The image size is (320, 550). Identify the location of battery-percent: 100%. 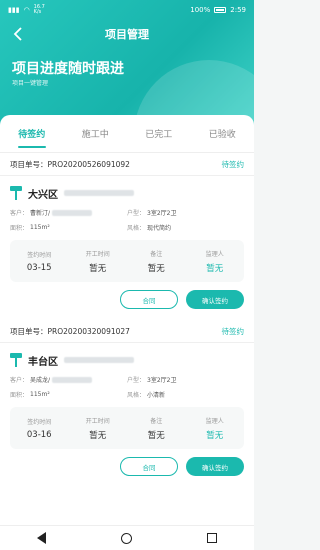
(200, 10).